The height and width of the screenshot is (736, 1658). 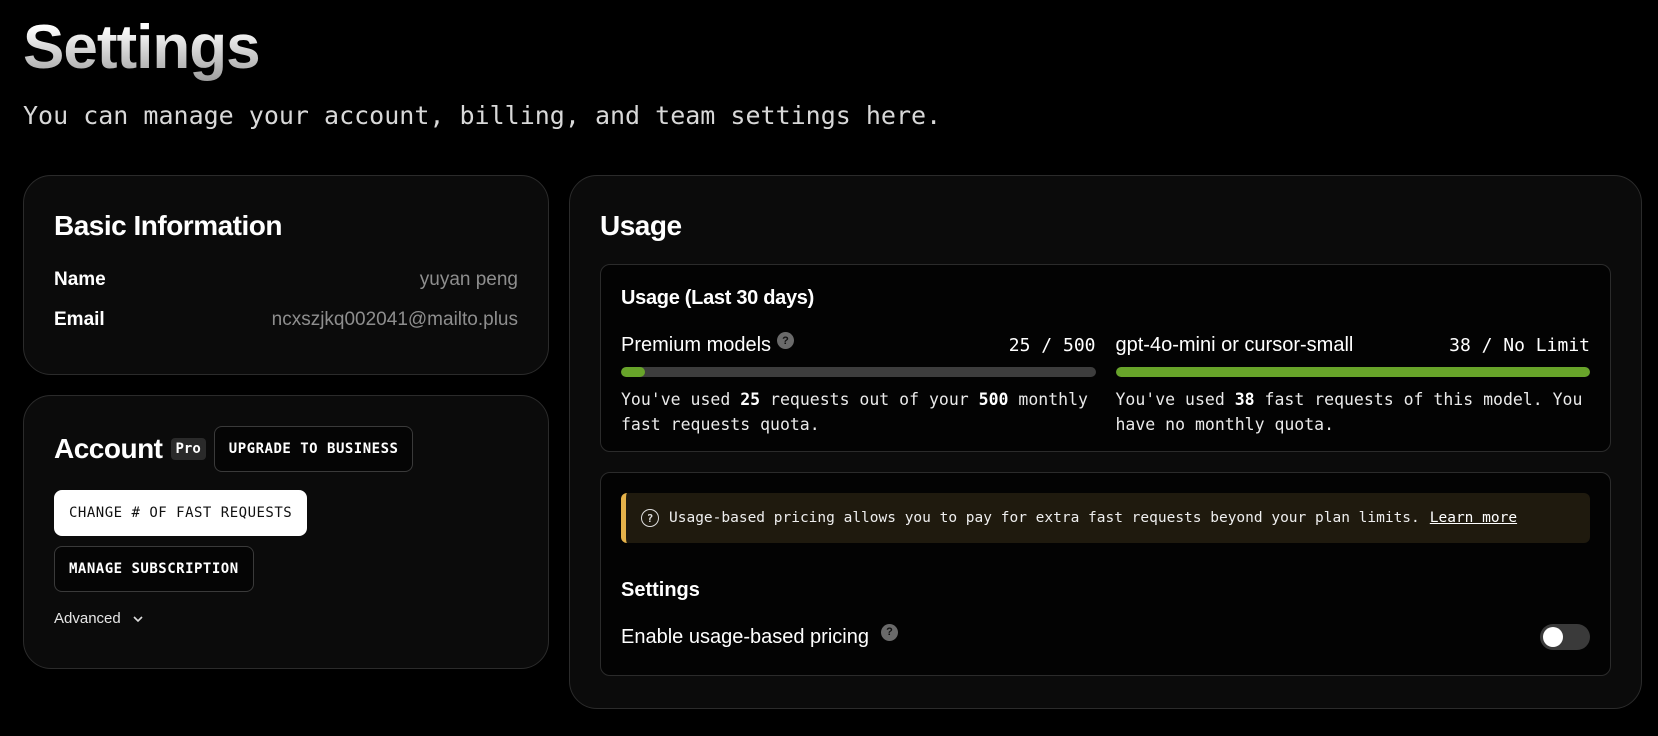 What do you see at coordinates (1473, 518) in the screenshot?
I see `learn-more-link: Learn more` at bounding box center [1473, 518].